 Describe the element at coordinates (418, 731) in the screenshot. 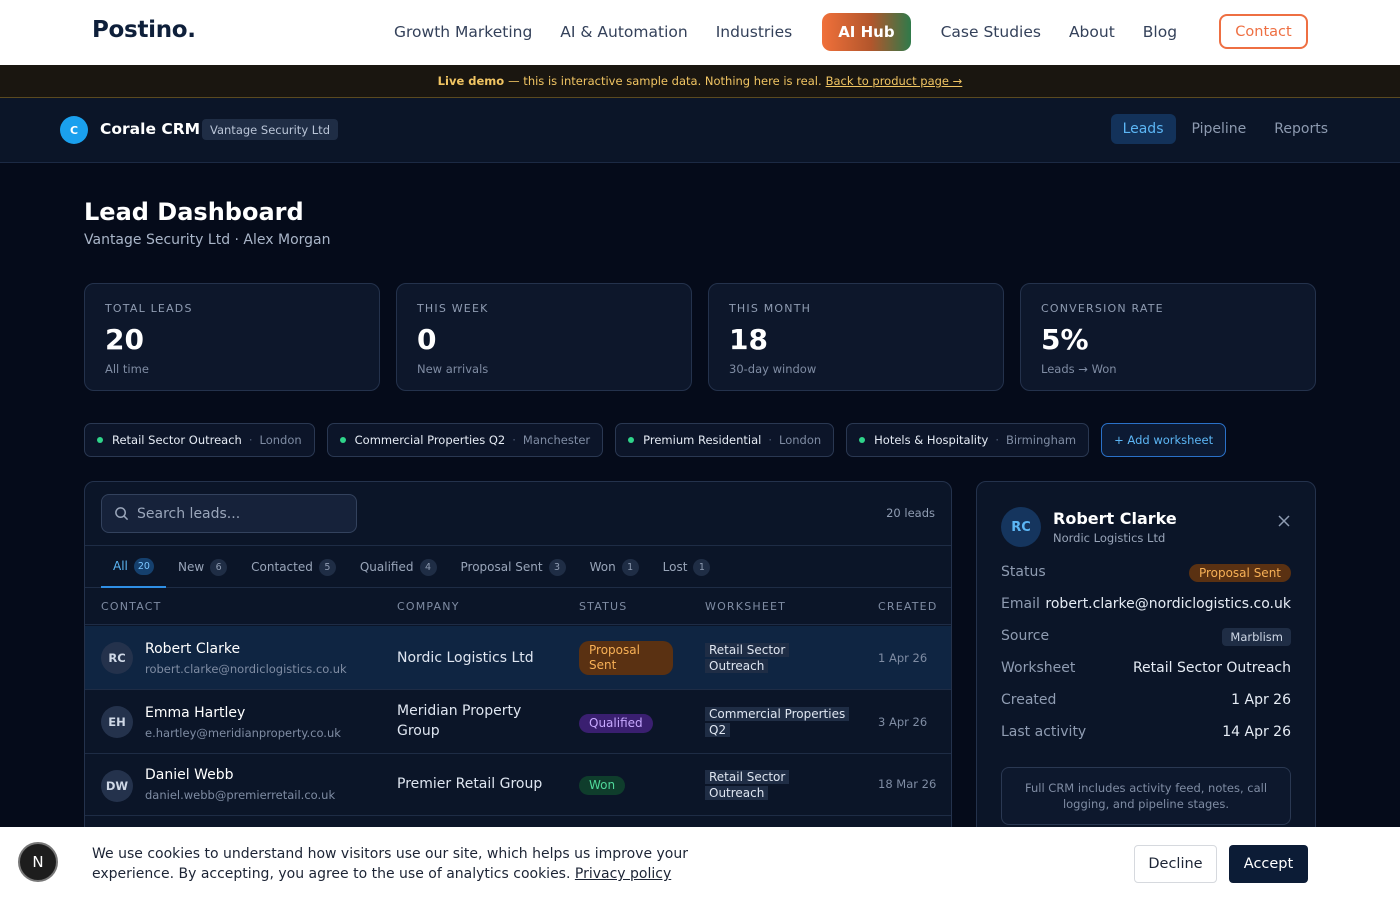

I see `company-line: Group` at that location.